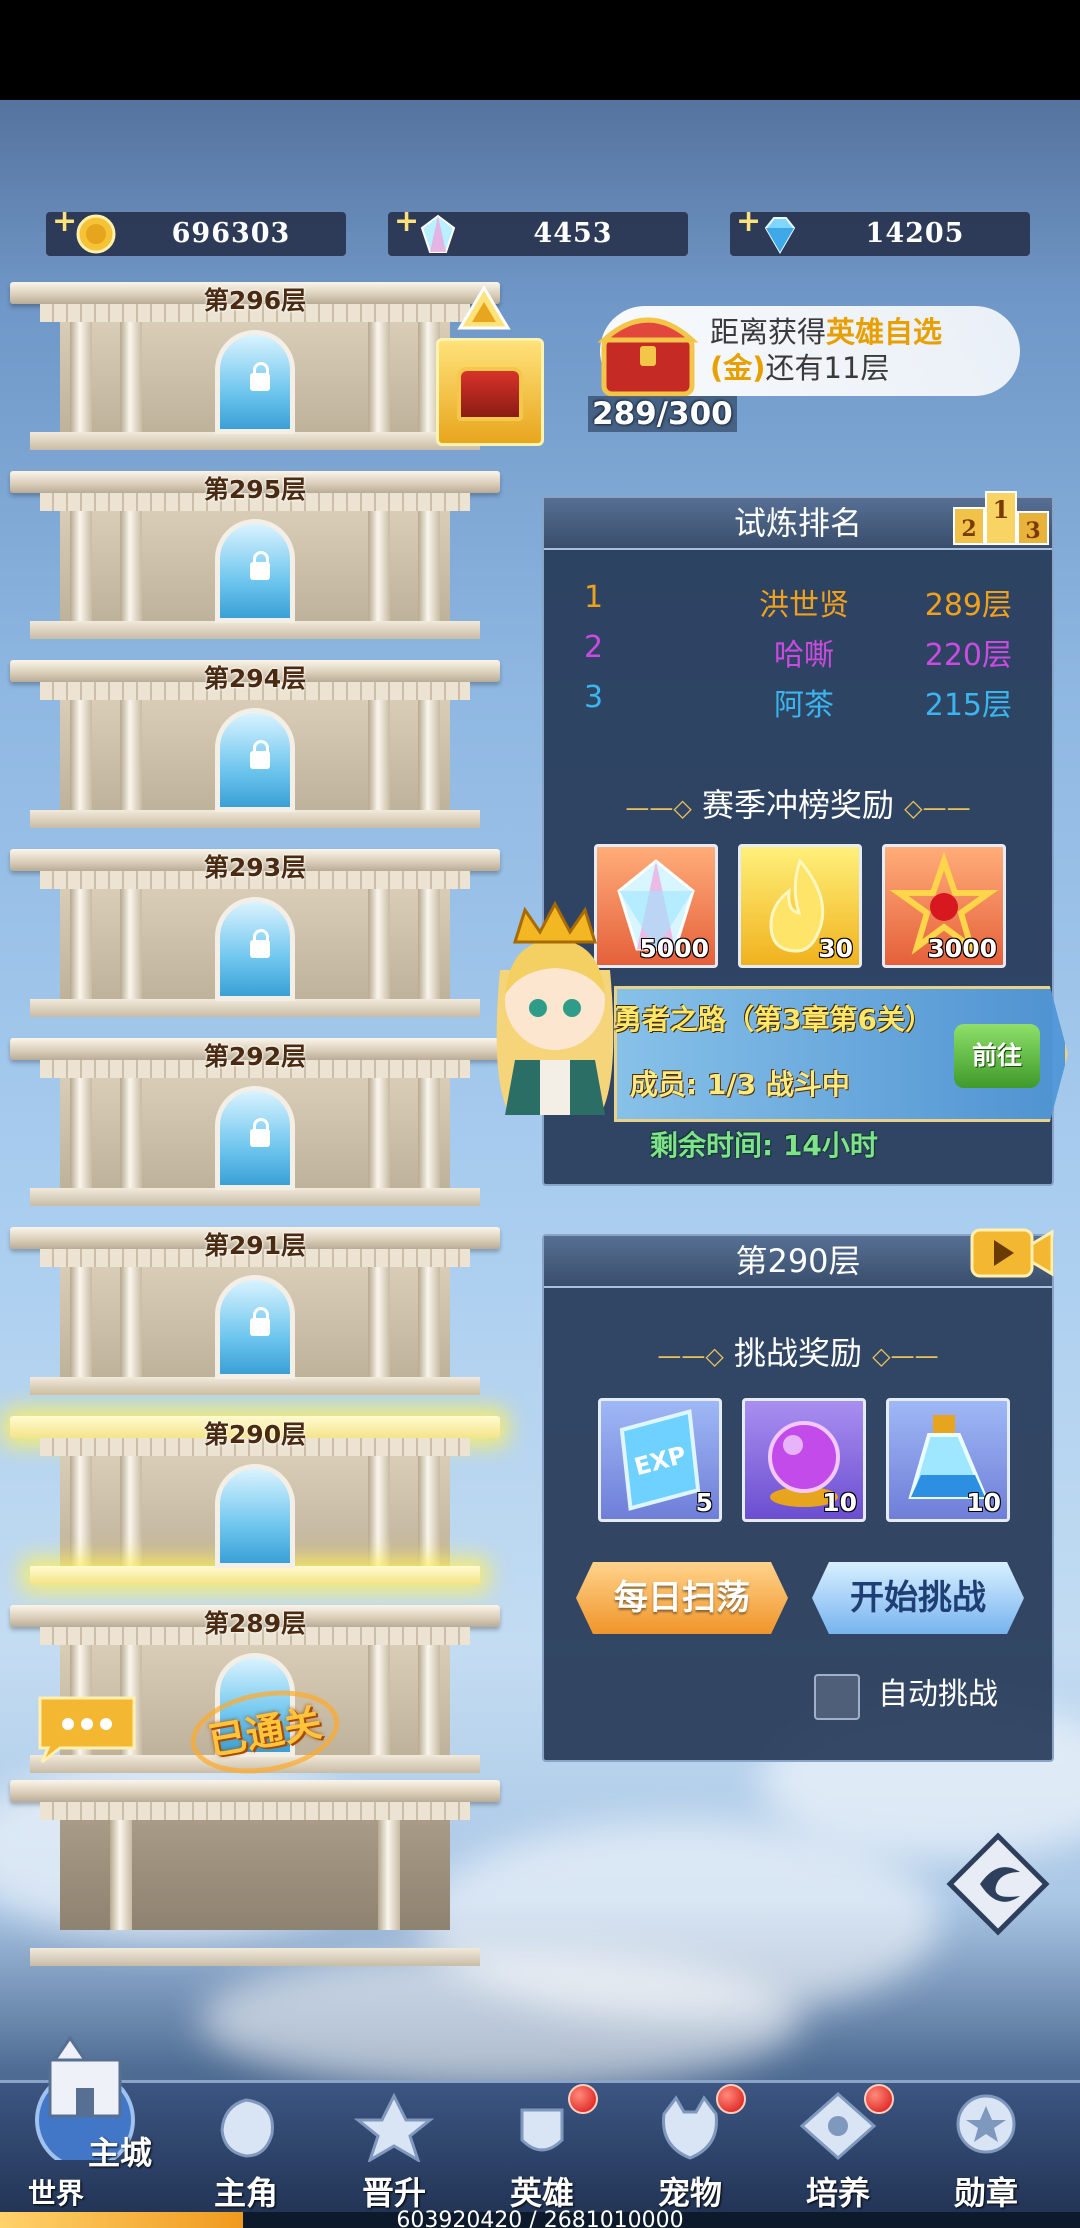 The height and width of the screenshot is (2228, 1080). I want to click on nav-item: 主角, so click(246, 2151).